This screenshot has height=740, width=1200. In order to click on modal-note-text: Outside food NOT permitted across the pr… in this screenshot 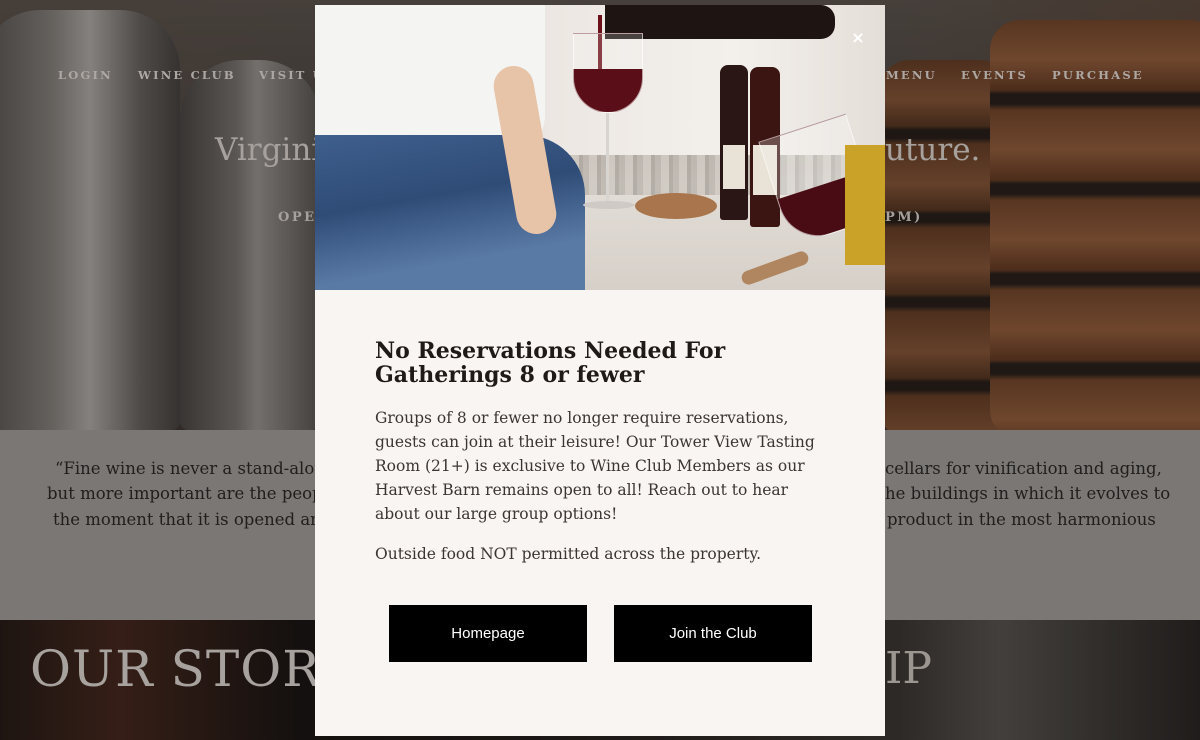, I will do `click(568, 554)`.